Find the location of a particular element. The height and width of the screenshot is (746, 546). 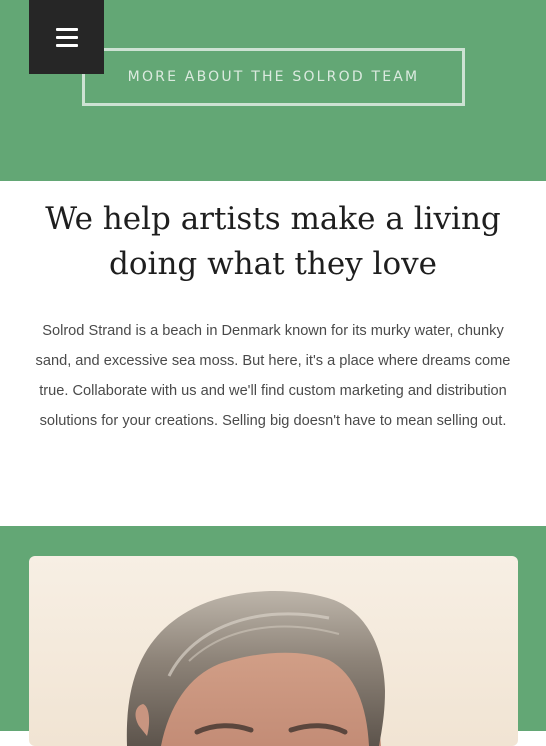

more-about-team-button: MORE ABOUT THE SOLROD TEAM is located at coordinates (273, 77).